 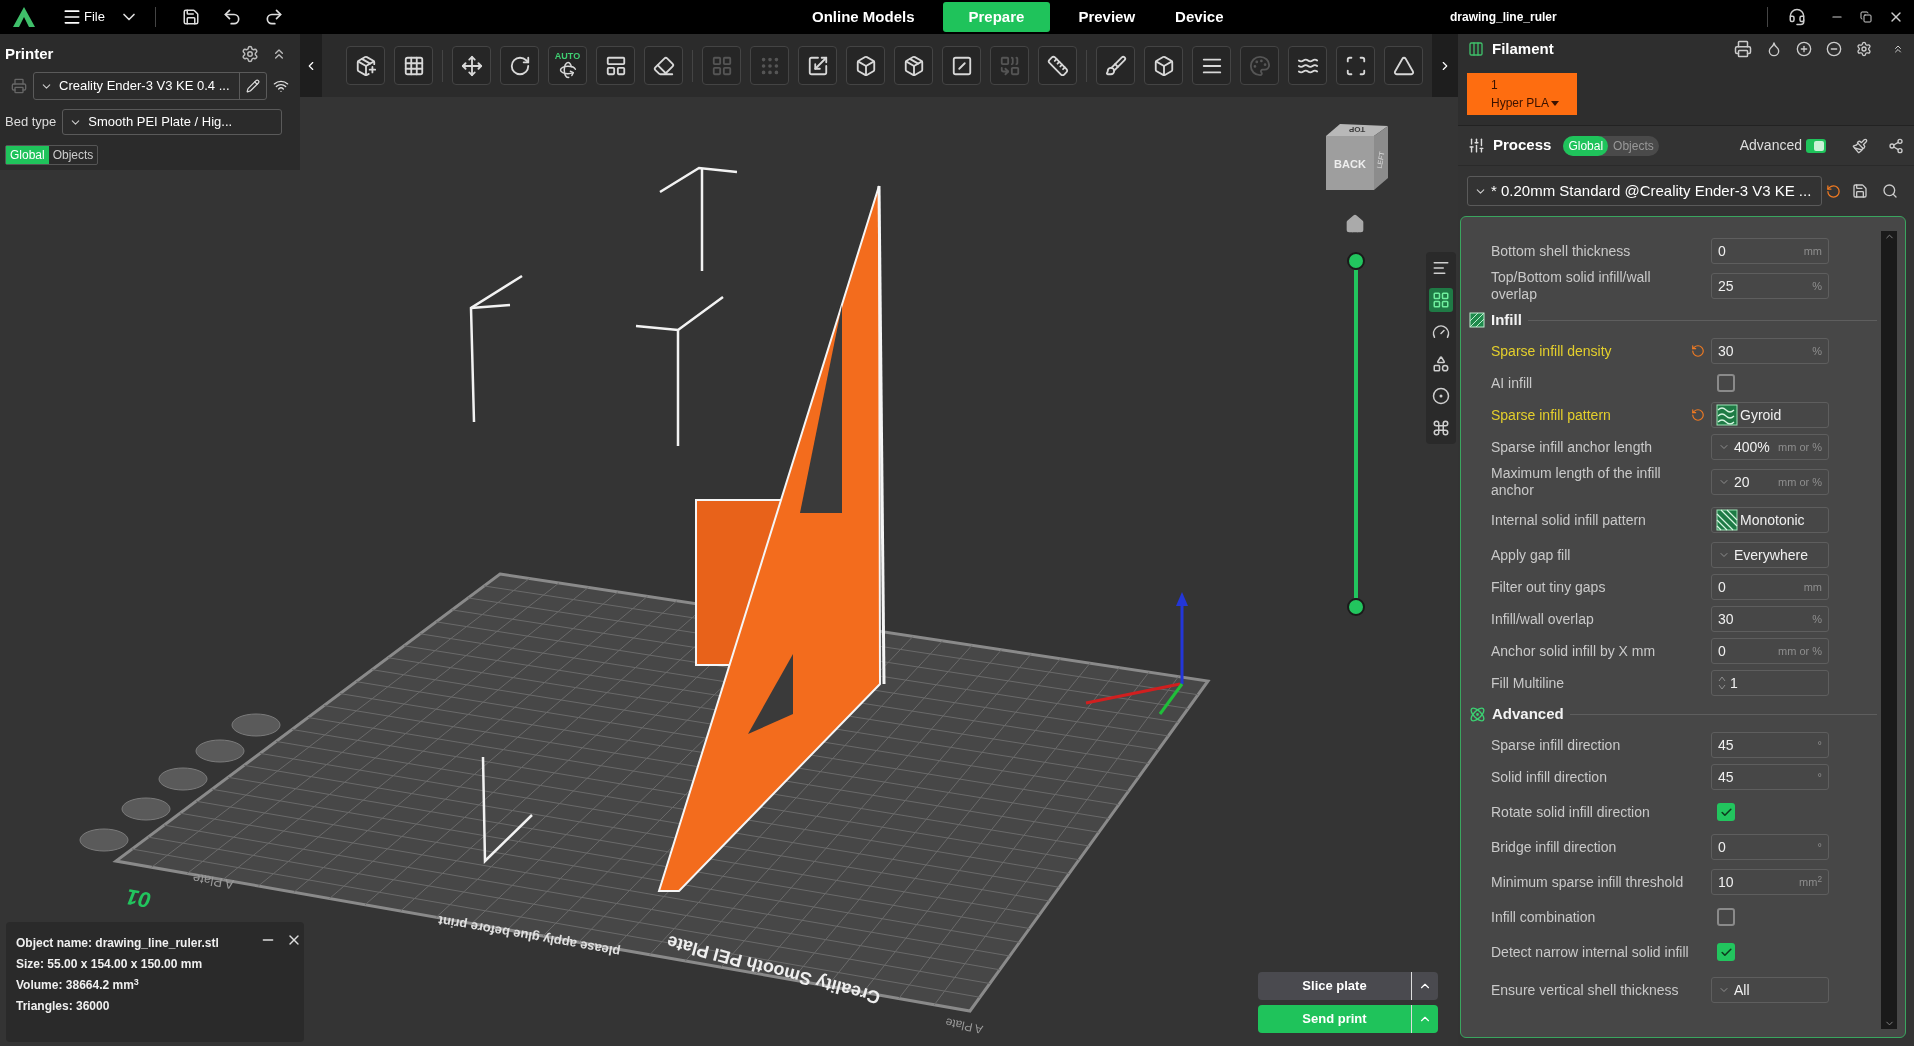 What do you see at coordinates (1896, 145) in the screenshot?
I see `share-icon` at bounding box center [1896, 145].